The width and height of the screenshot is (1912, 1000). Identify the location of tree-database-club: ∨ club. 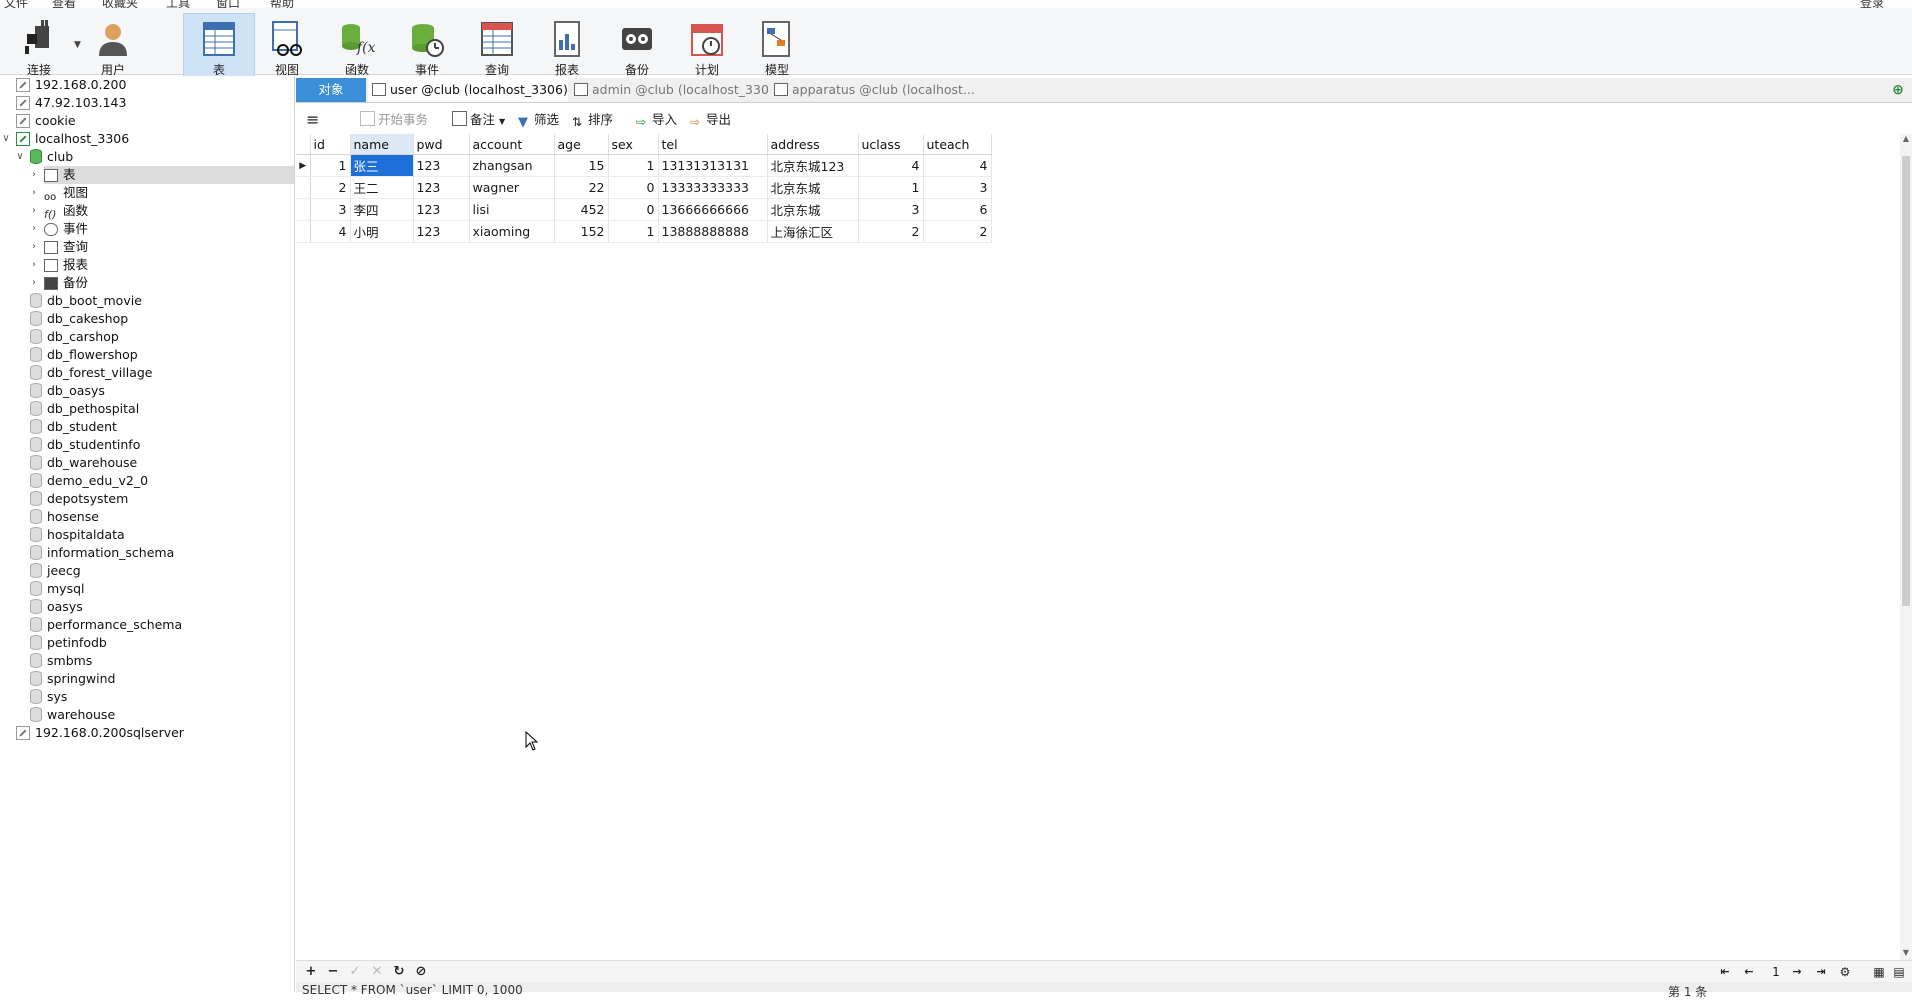
(44, 157).